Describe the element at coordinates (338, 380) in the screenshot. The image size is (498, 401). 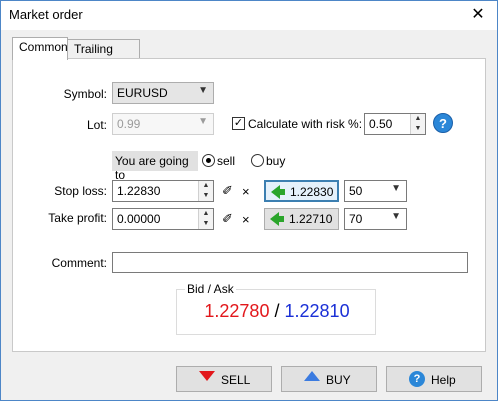
I see `buy-button-label: BUY` at that location.